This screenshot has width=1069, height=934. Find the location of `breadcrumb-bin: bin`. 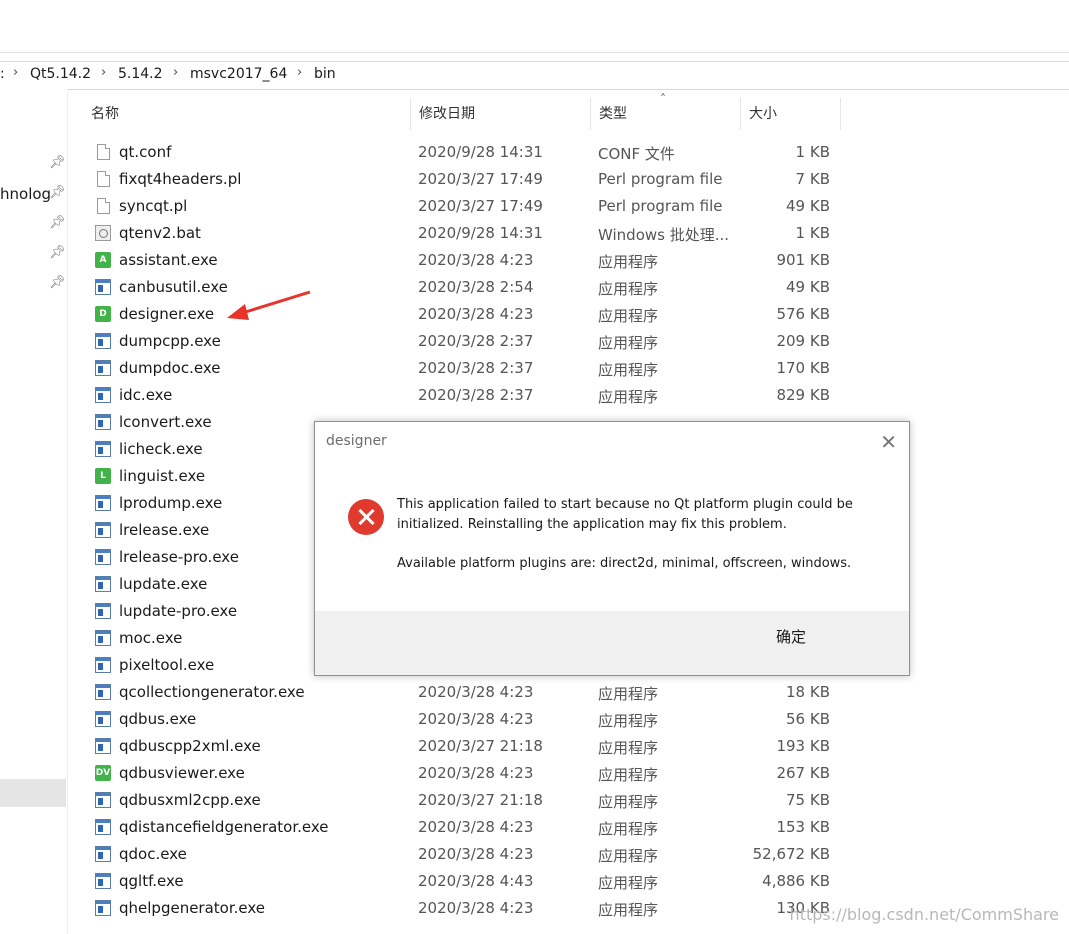

breadcrumb-bin: bin is located at coordinates (325, 74).